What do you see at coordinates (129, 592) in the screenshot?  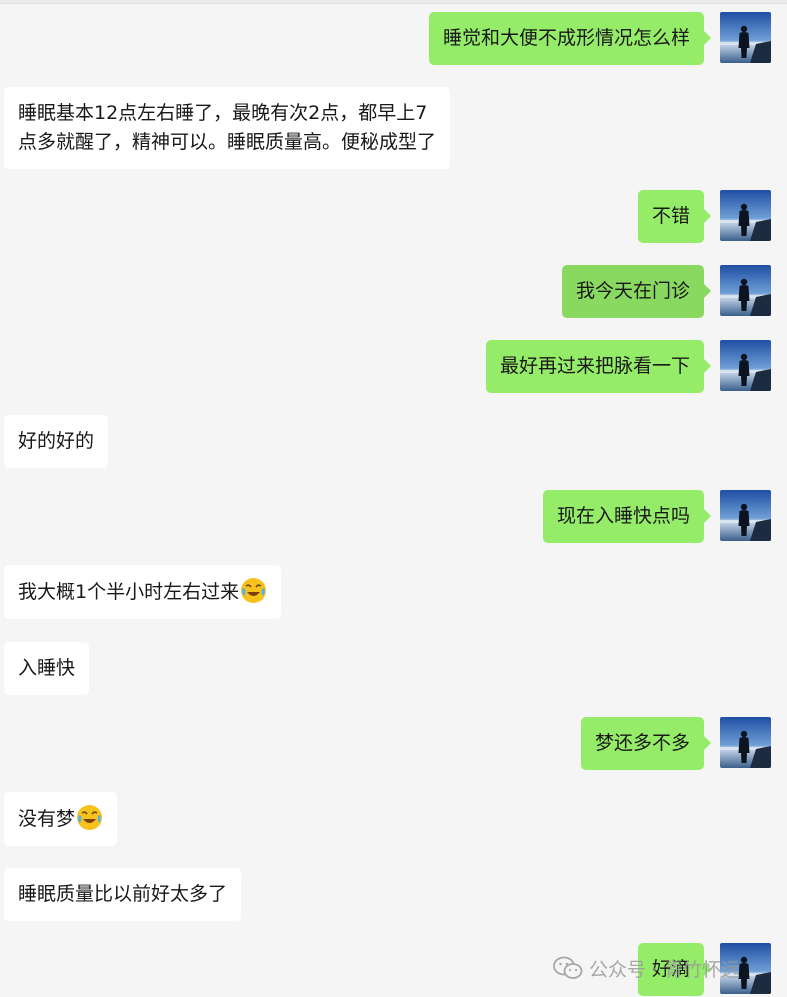 I see `message-text: 我大概1个半小时左右过来` at bounding box center [129, 592].